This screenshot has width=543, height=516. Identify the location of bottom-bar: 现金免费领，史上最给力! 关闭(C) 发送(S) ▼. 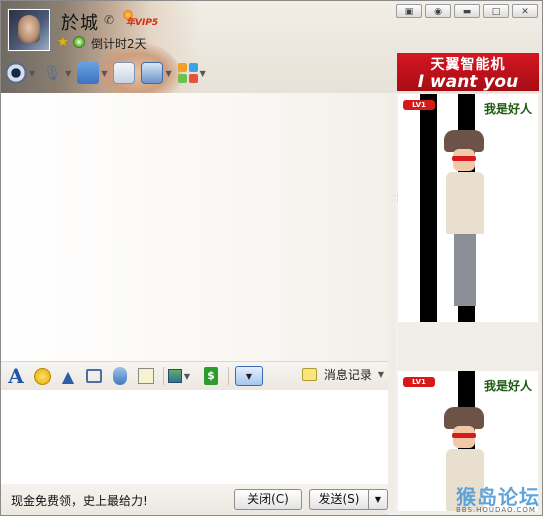
(194, 499).